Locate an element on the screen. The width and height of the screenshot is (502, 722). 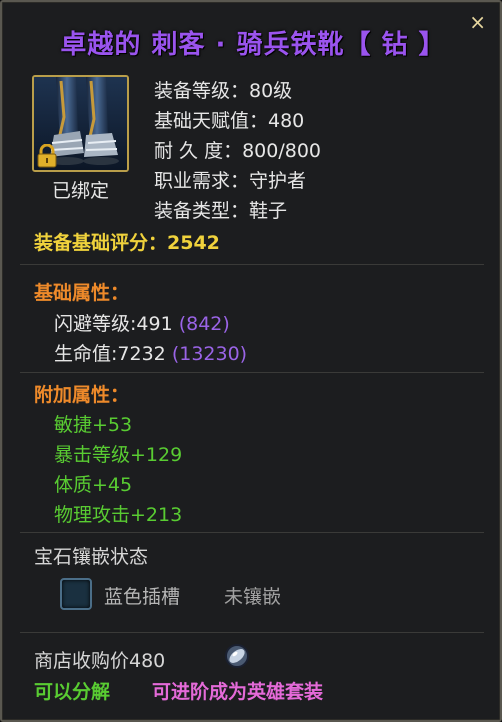
socket-label: 蓝色插槽 is located at coordinates (142, 597).